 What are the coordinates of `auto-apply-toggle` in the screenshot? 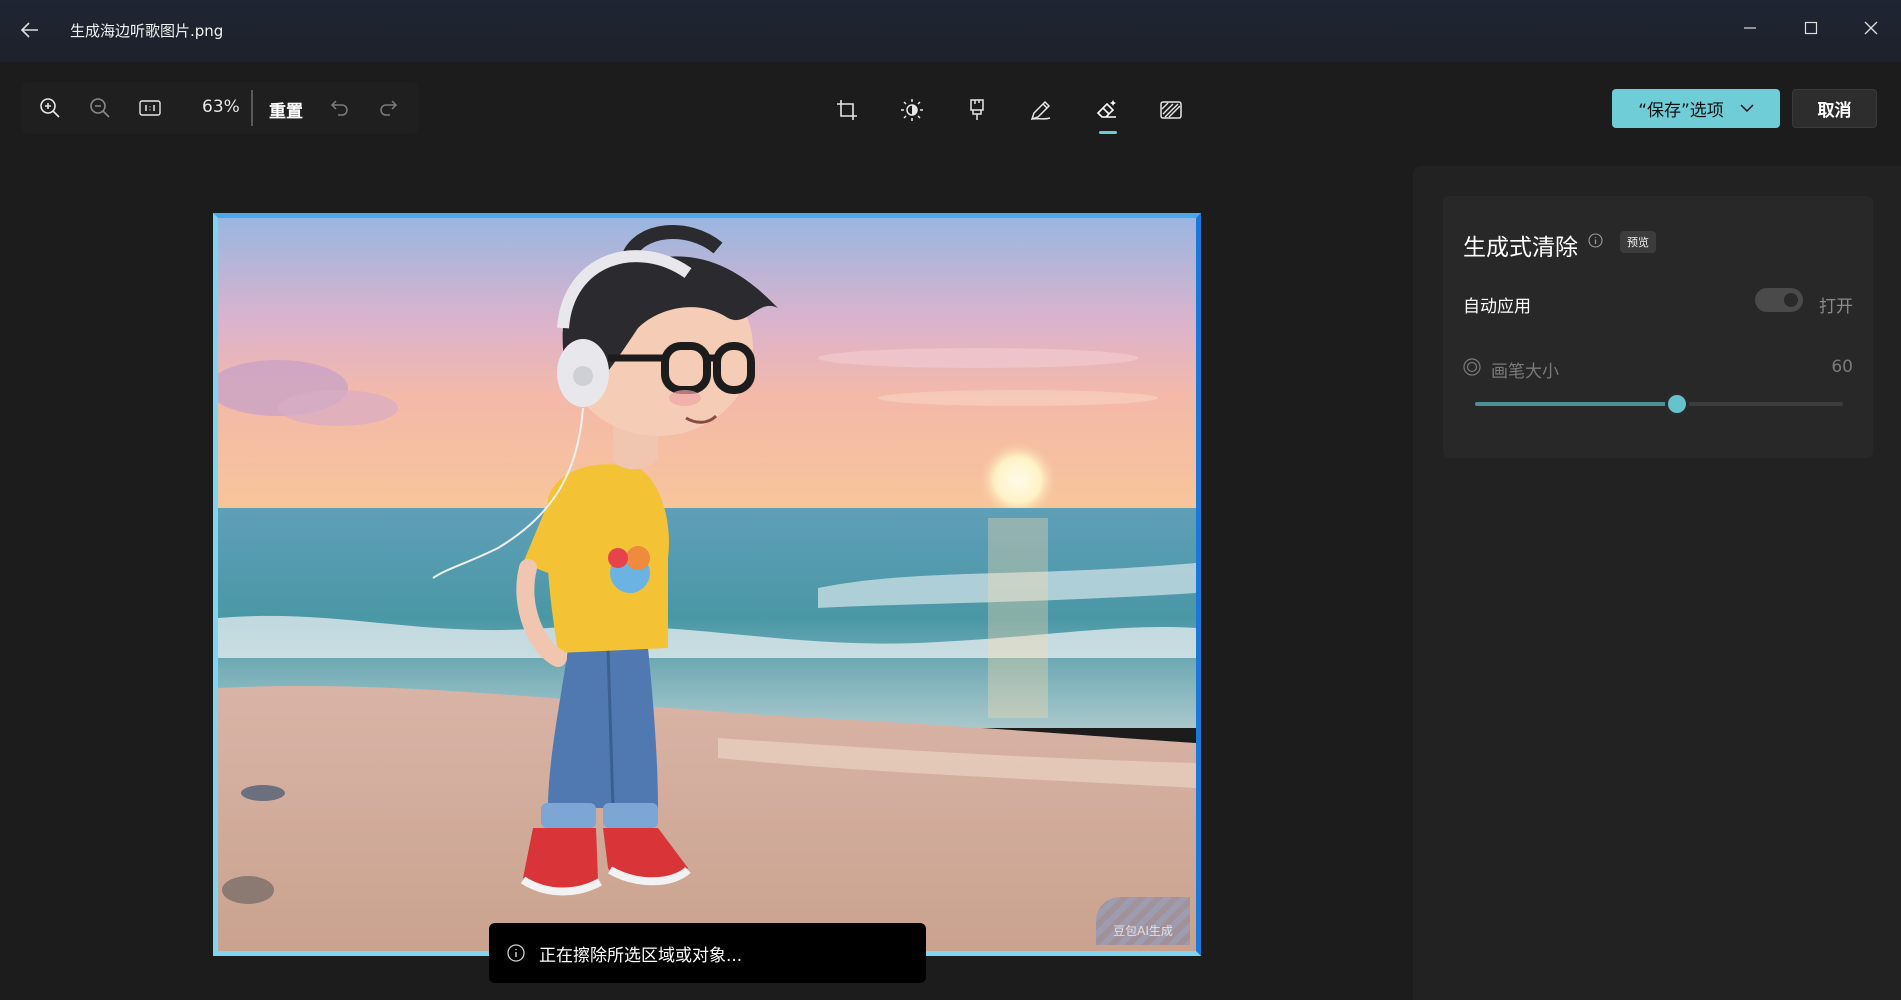 It's located at (1779, 300).